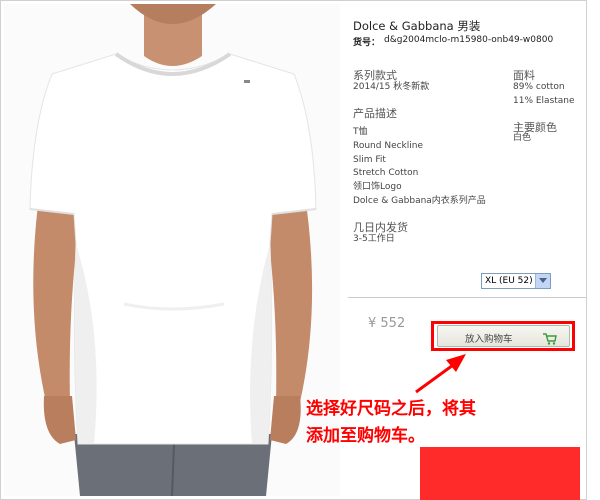 The image size is (600, 500). Describe the element at coordinates (426, 423) in the screenshot. I see `annotation-text: 选择好尺码之后，将其 添加至购物车。` at that location.